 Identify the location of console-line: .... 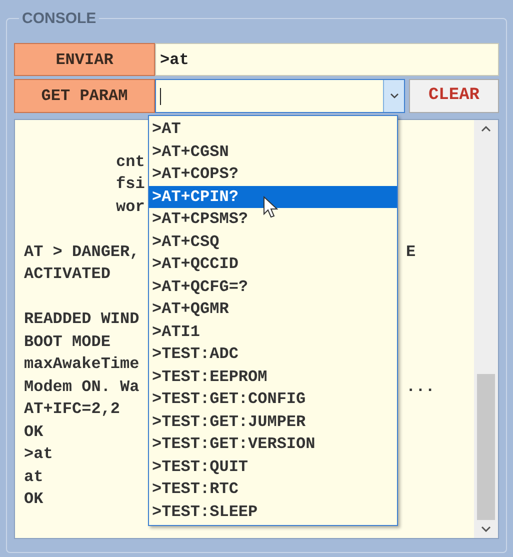
(420, 387).